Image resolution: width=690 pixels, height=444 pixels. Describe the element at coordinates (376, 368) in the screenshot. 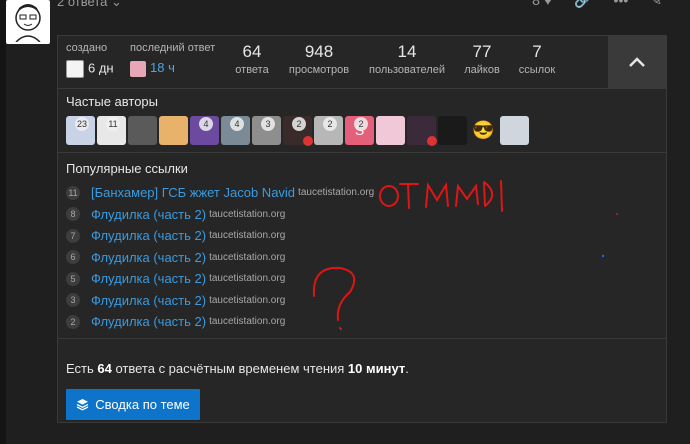

I see `summary-time: 10 минут` at that location.